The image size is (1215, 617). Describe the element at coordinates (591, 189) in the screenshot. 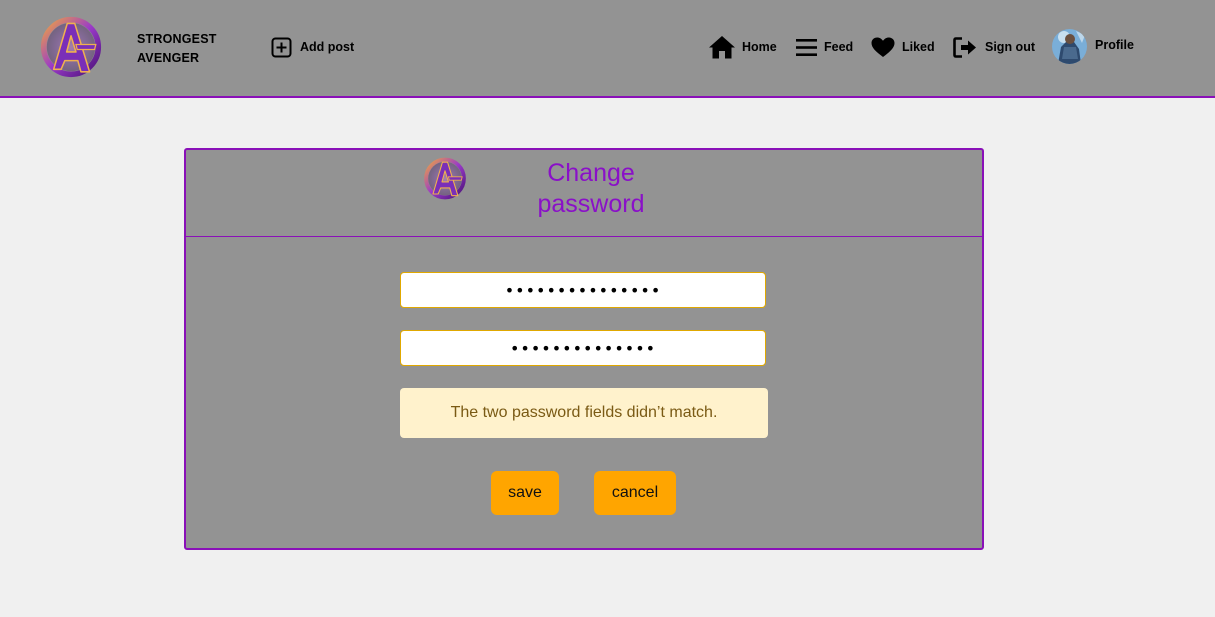

I see `page-title: Change password` at that location.